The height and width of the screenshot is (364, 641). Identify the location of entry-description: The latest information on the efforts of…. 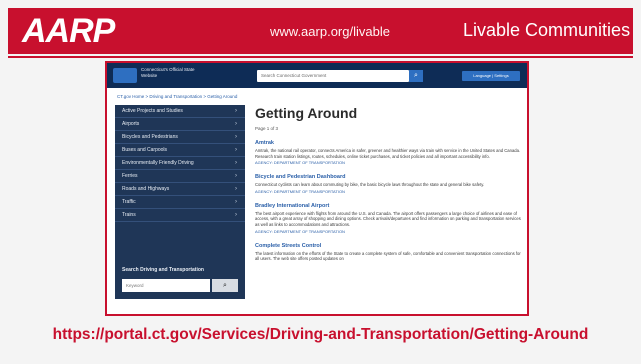
(388, 256).